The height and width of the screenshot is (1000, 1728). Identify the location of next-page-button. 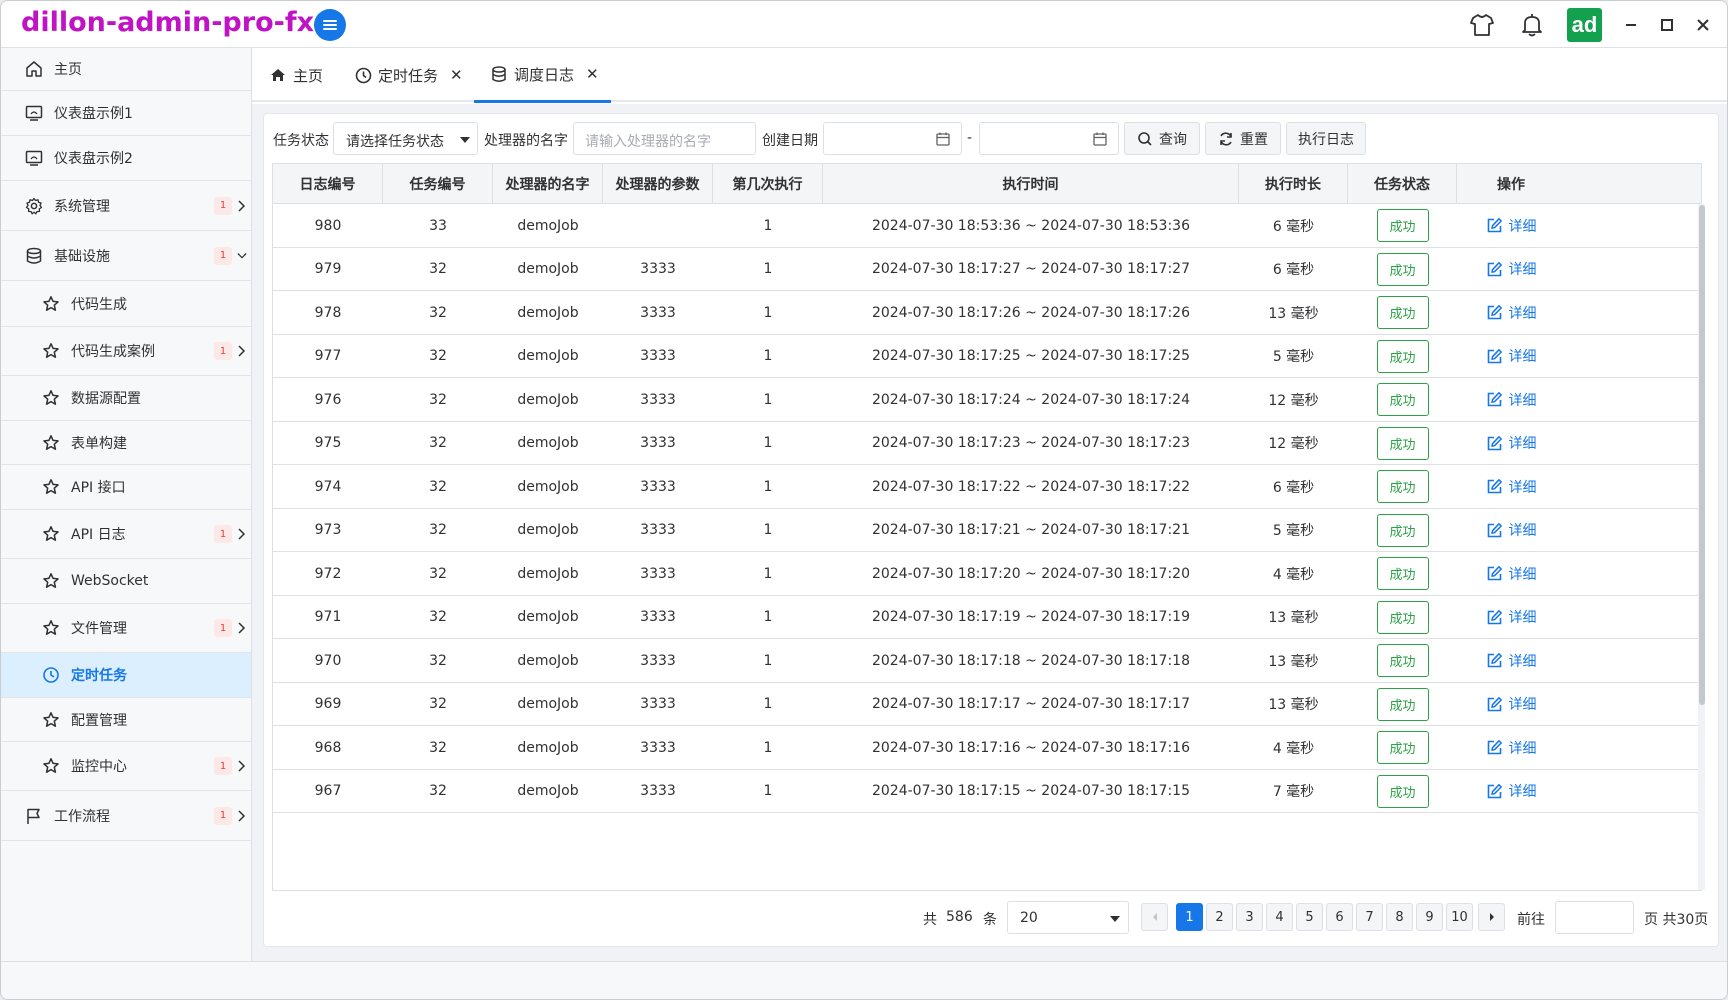
(1491, 917).